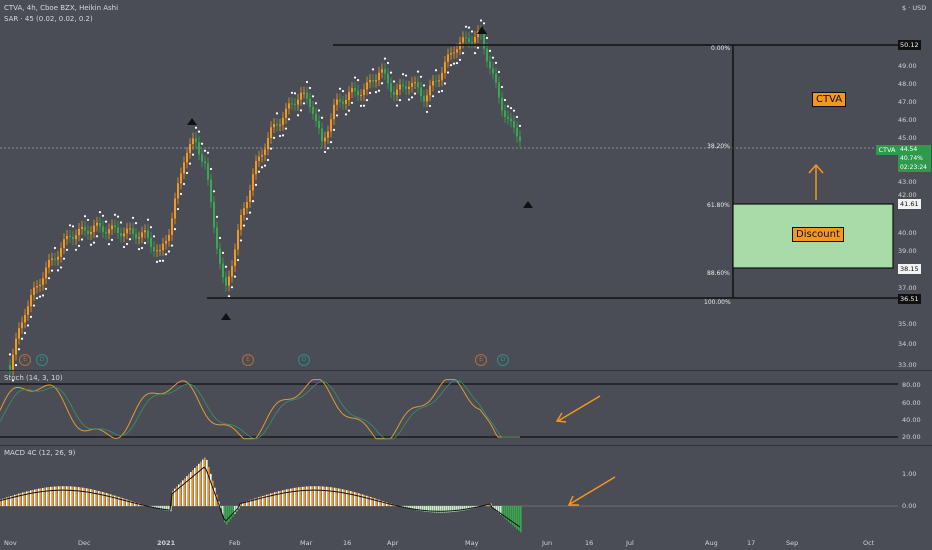  What do you see at coordinates (914, 158) in the screenshot?
I see `current-price-box: 44.54 40.74% 02:23:24` at bounding box center [914, 158].